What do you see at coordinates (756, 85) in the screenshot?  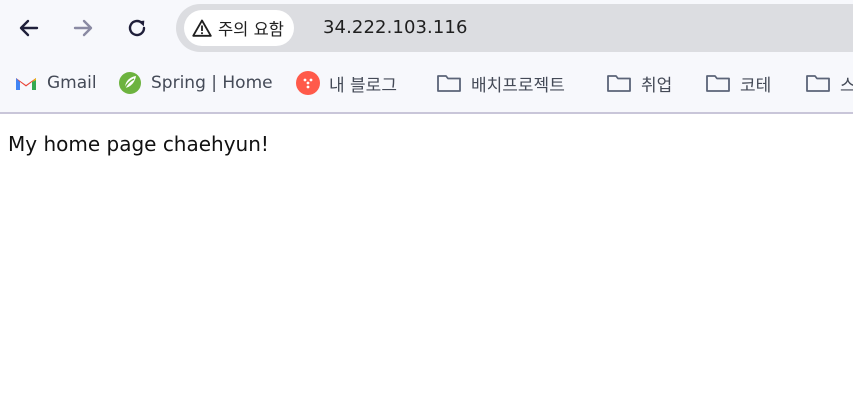 I see `bookmark-label: 코테` at bounding box center [756, 85].